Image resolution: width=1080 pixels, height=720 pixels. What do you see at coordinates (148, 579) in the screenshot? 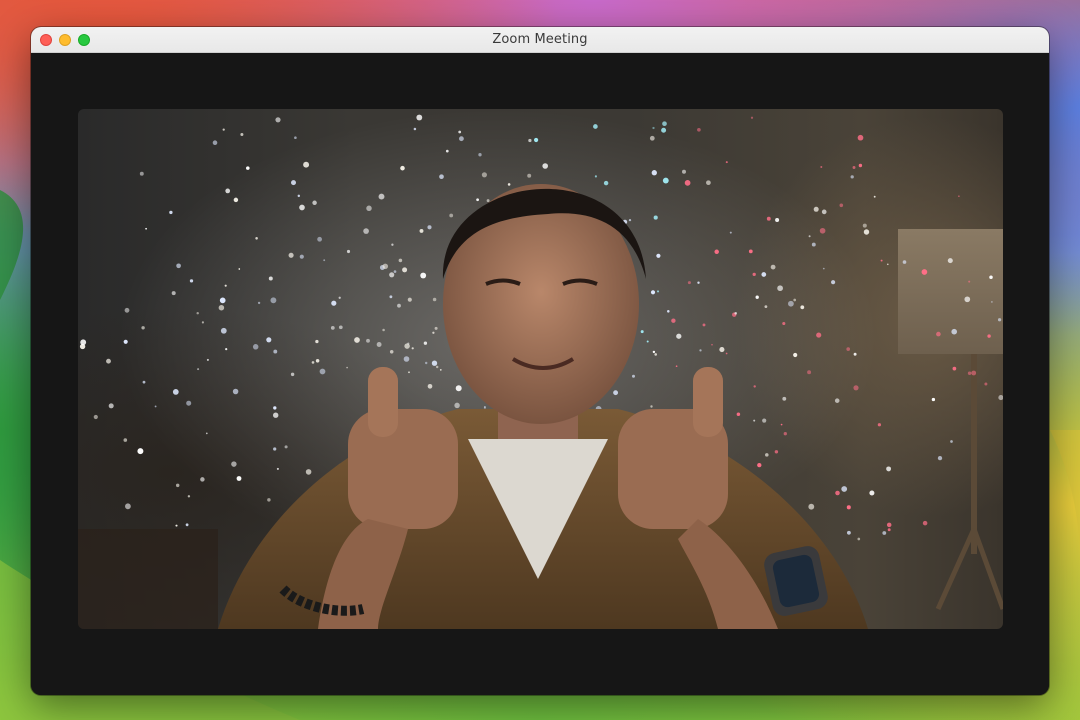
I see `furniture` at bounding box center [148, 579].